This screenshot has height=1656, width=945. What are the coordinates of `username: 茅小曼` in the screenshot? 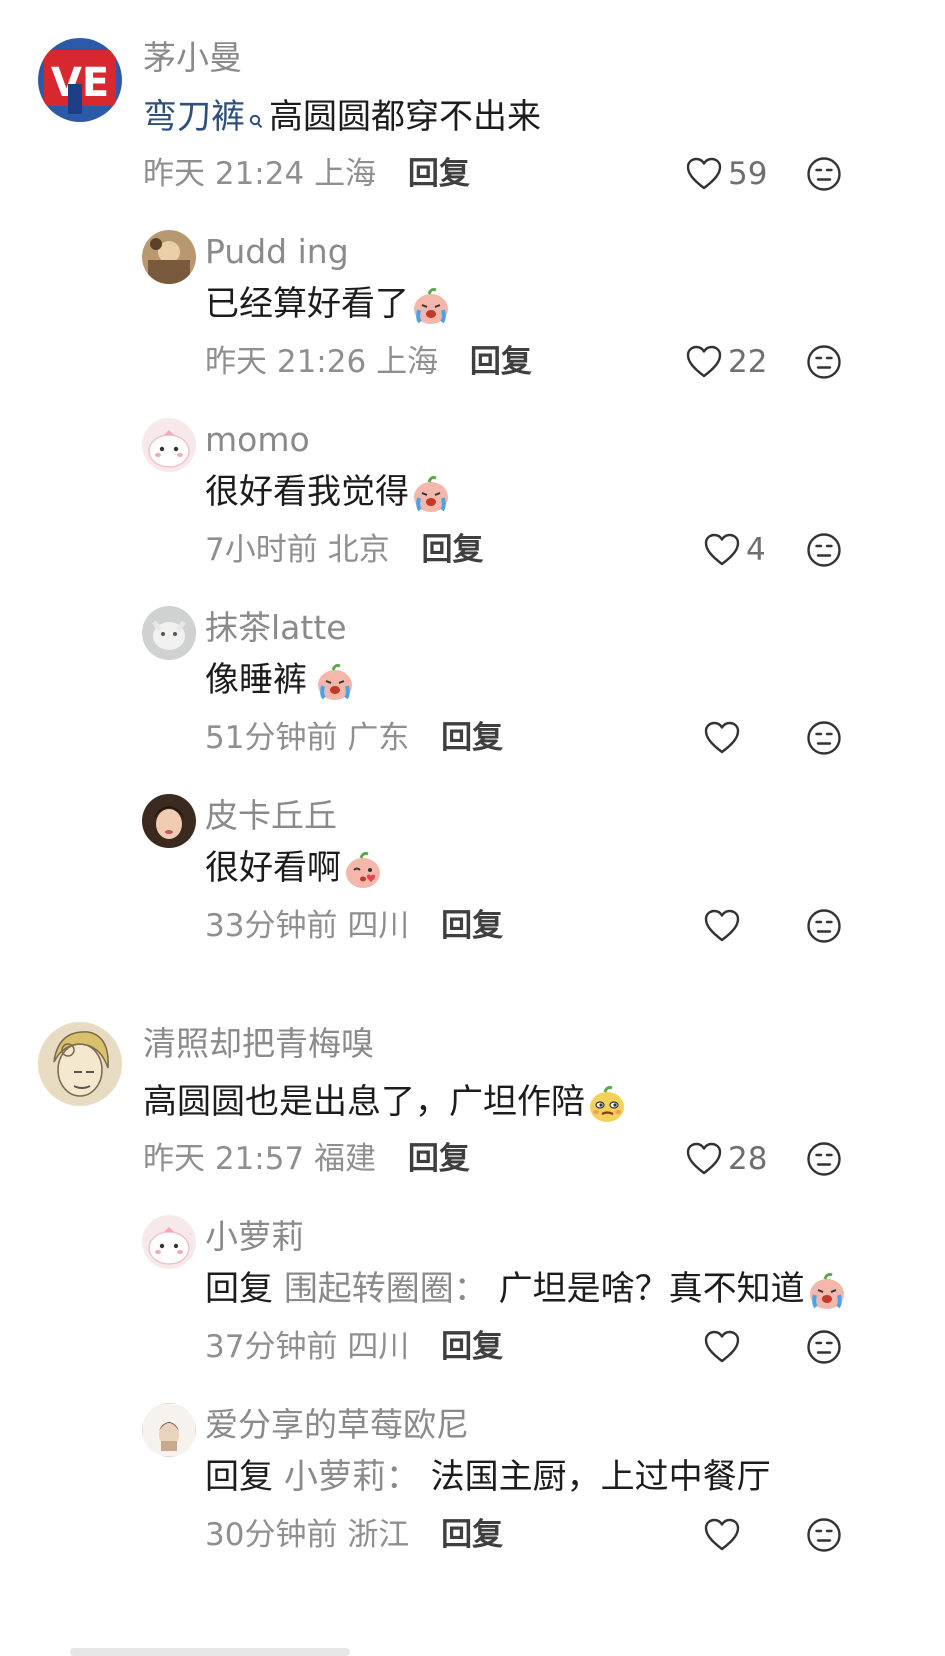 It's located at (192, 58).